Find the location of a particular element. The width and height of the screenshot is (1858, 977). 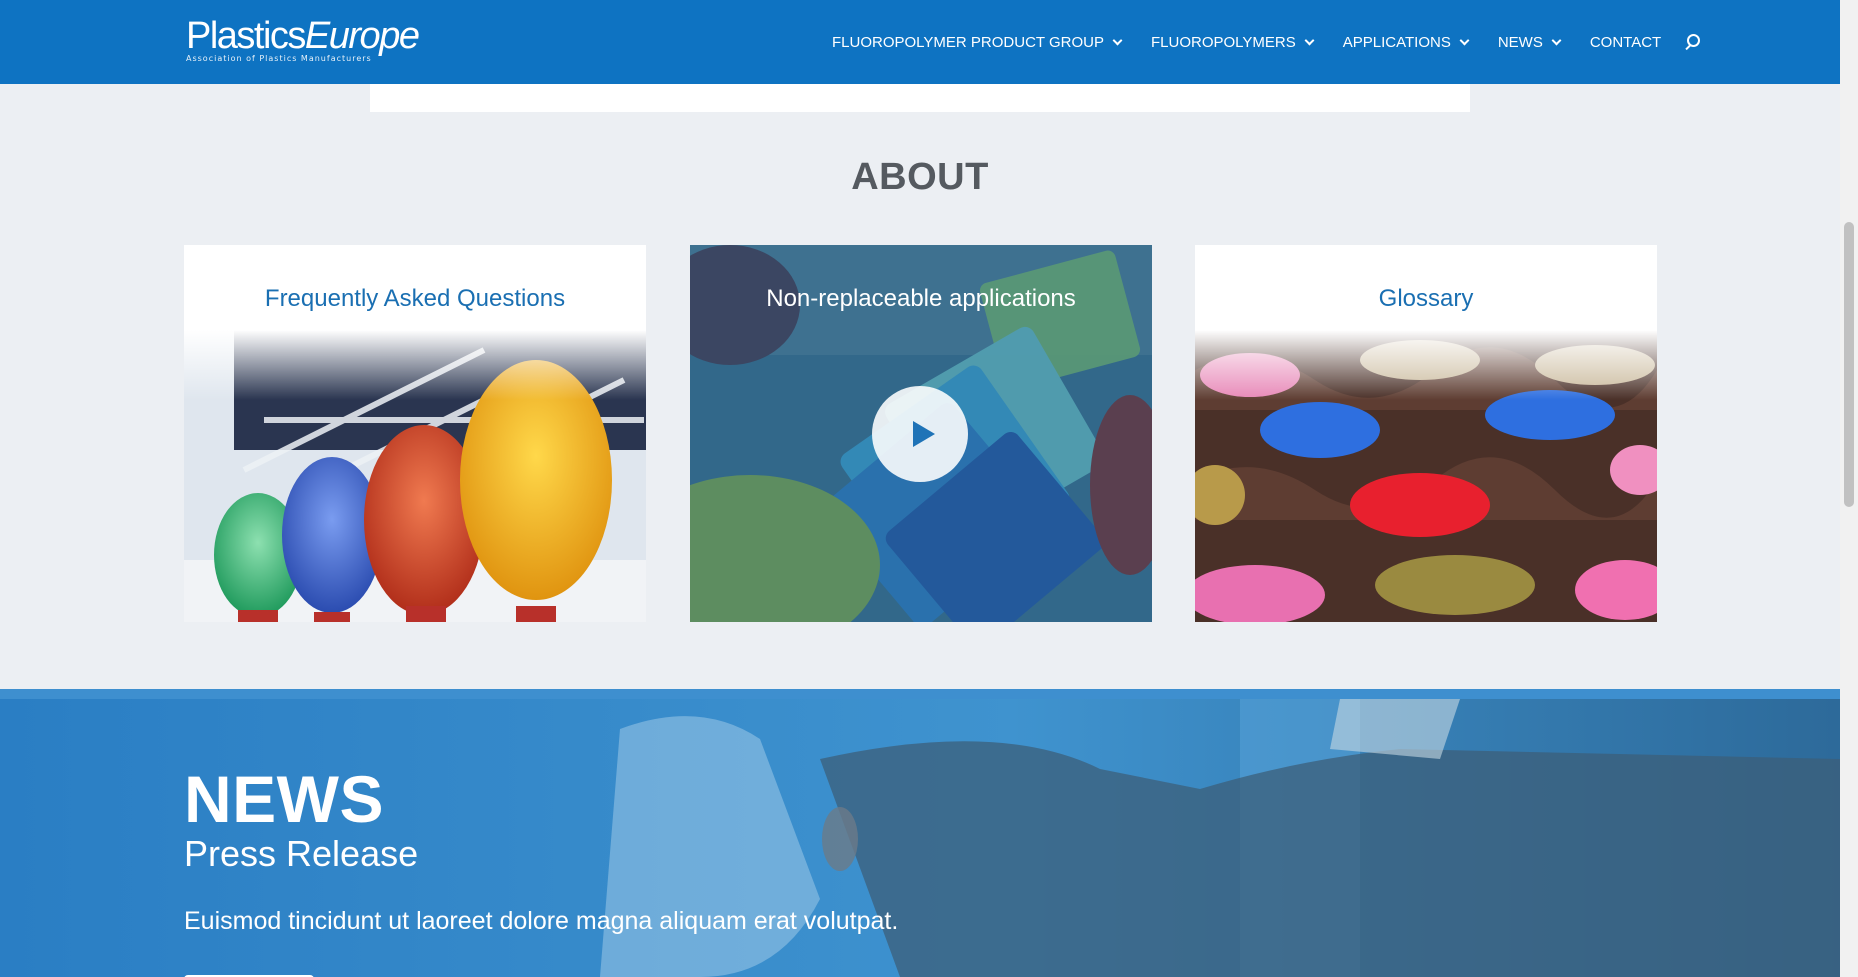

nav-item-news: NEWS is located at coordinates (1530, 42).